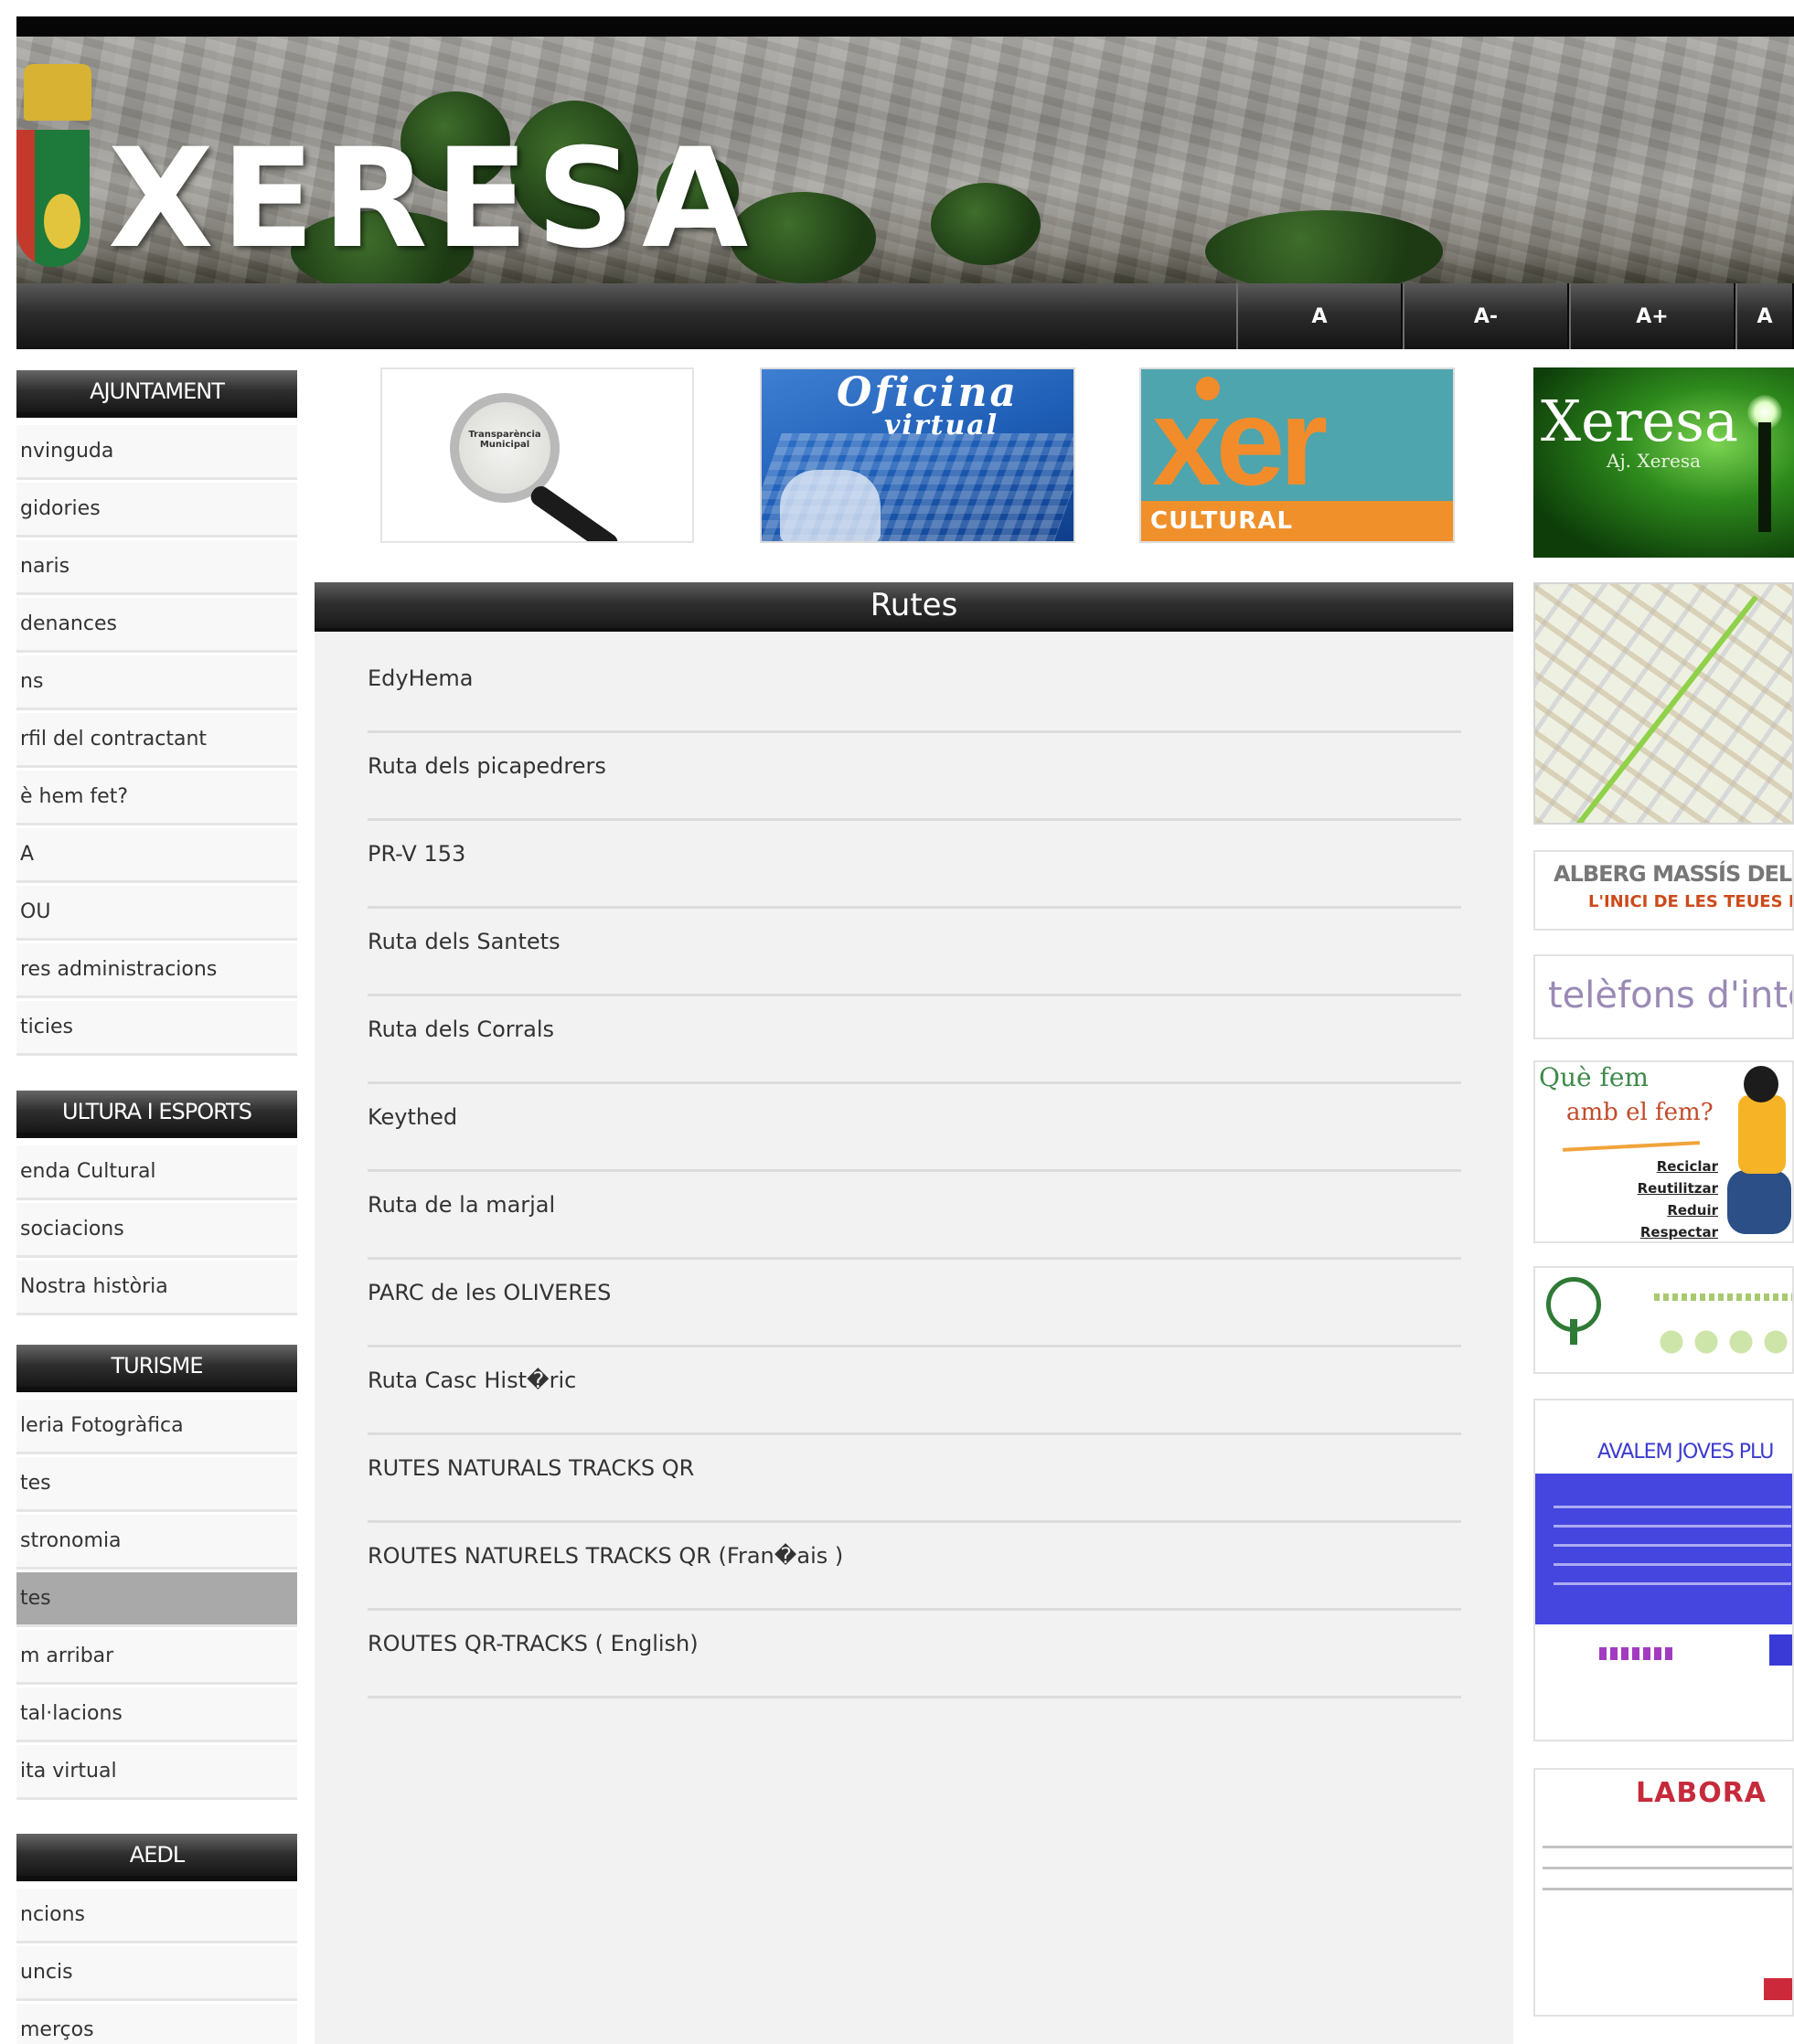 The image size is (1794, 2044). Describe the element at coordinates (1671, 995) in the screenshot. I see `telefons-label: telèfons d'inte` at that location.